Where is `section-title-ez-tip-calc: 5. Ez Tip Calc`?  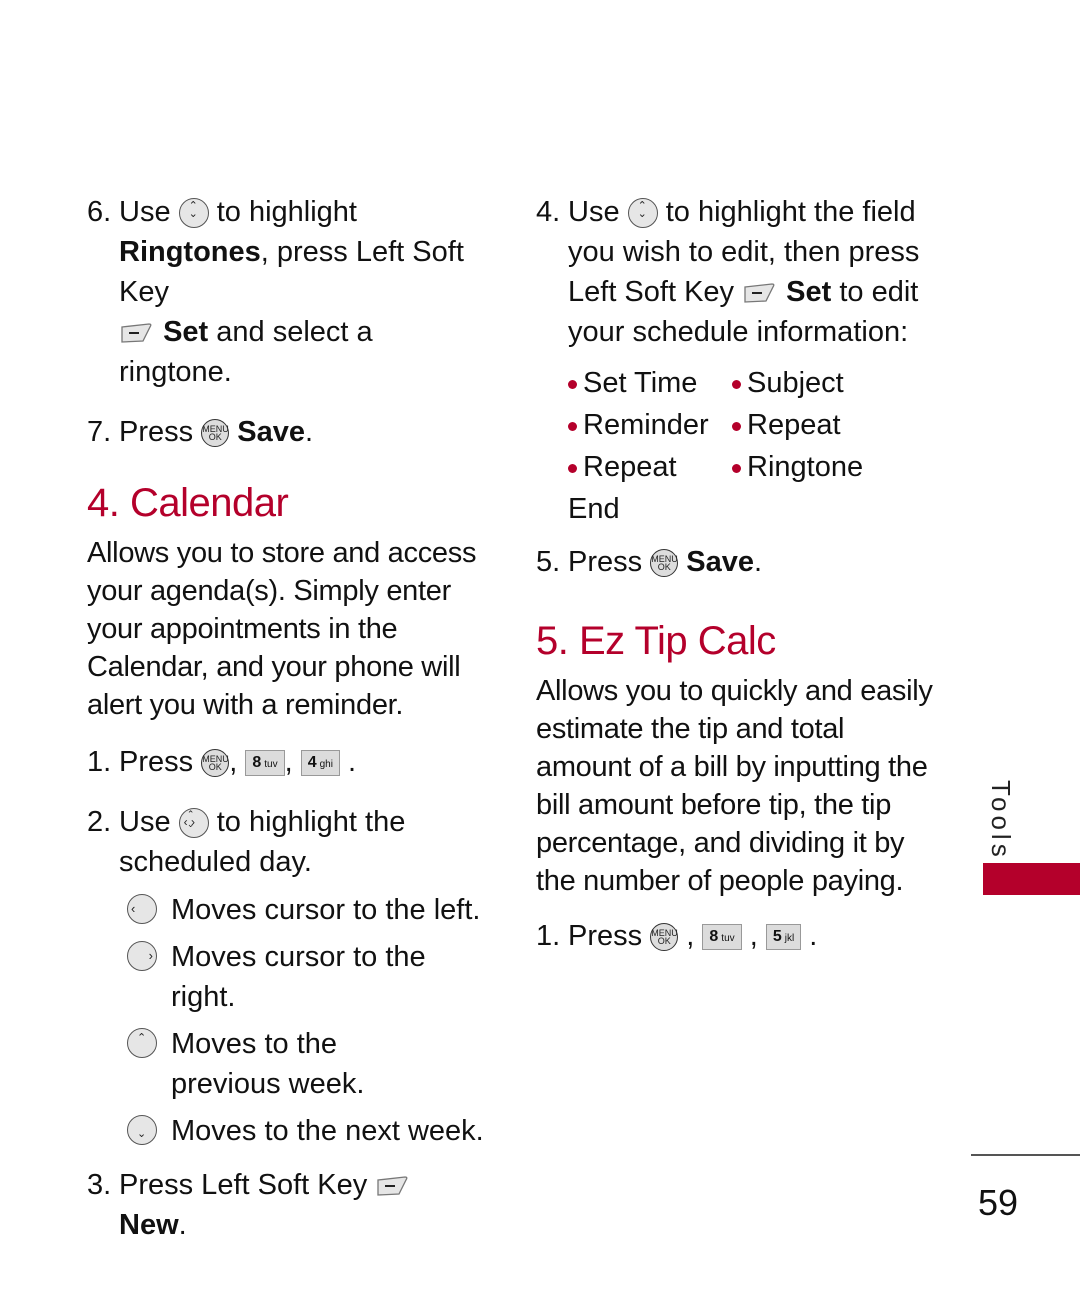 section-title-ez-tip-calc: 5. Ez Tip Calc is located at coordinates (656, 641).